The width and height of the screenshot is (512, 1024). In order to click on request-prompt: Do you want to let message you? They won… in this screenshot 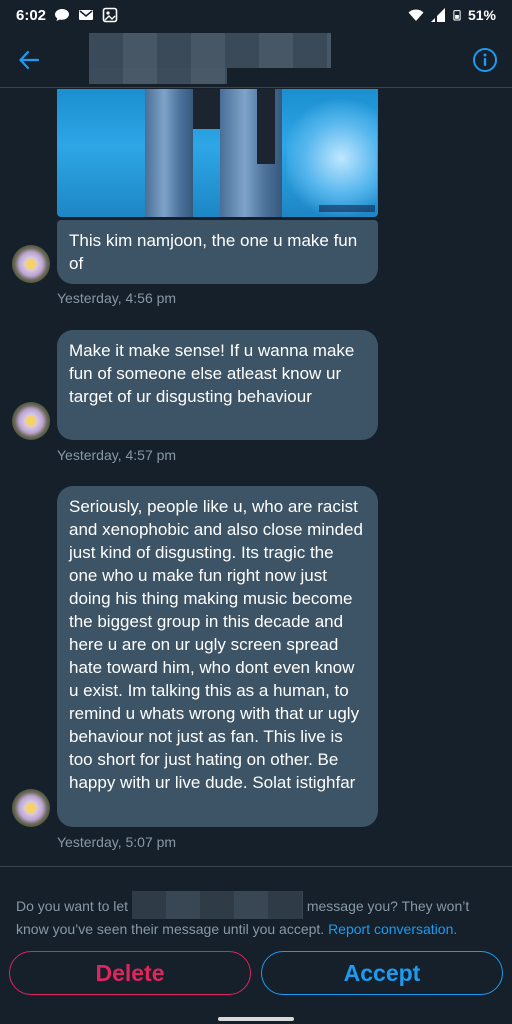, I will do `click(256, 915)`.